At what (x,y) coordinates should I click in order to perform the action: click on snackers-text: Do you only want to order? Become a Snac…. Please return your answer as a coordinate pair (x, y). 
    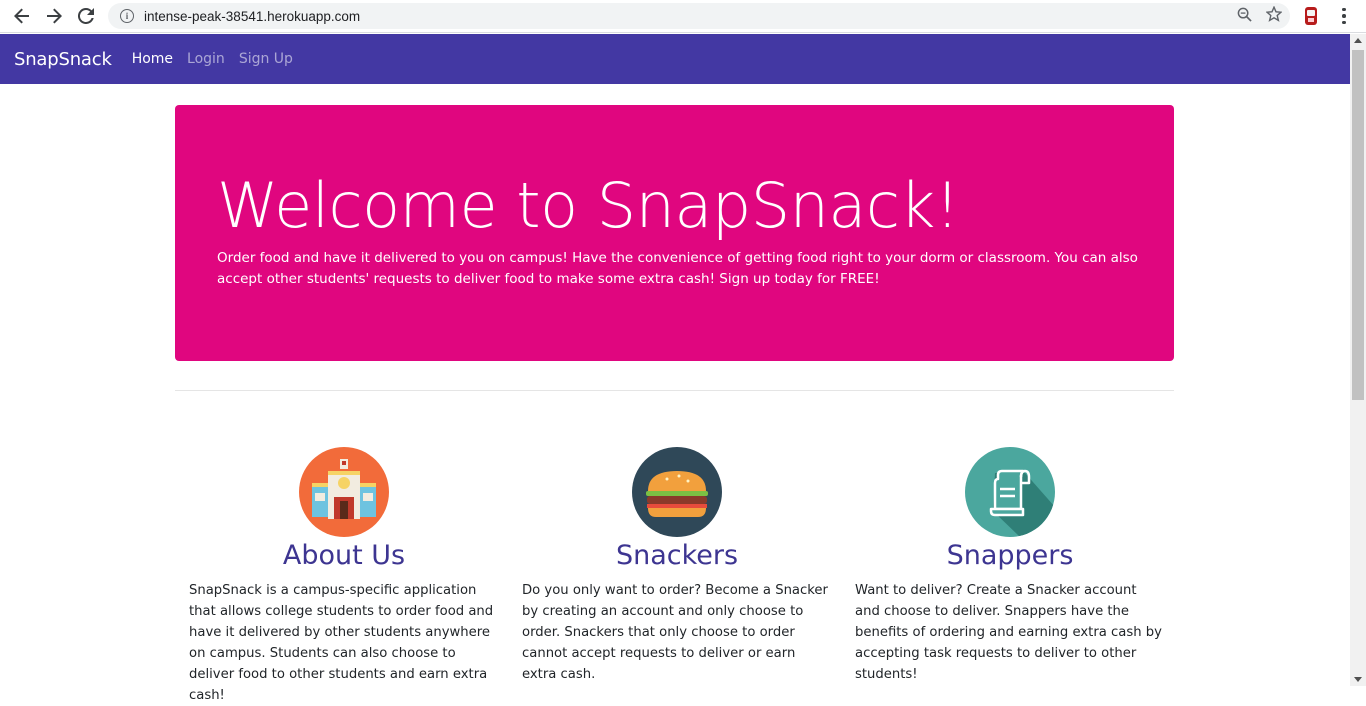
    Looking at the image, I should click on (675, 632).